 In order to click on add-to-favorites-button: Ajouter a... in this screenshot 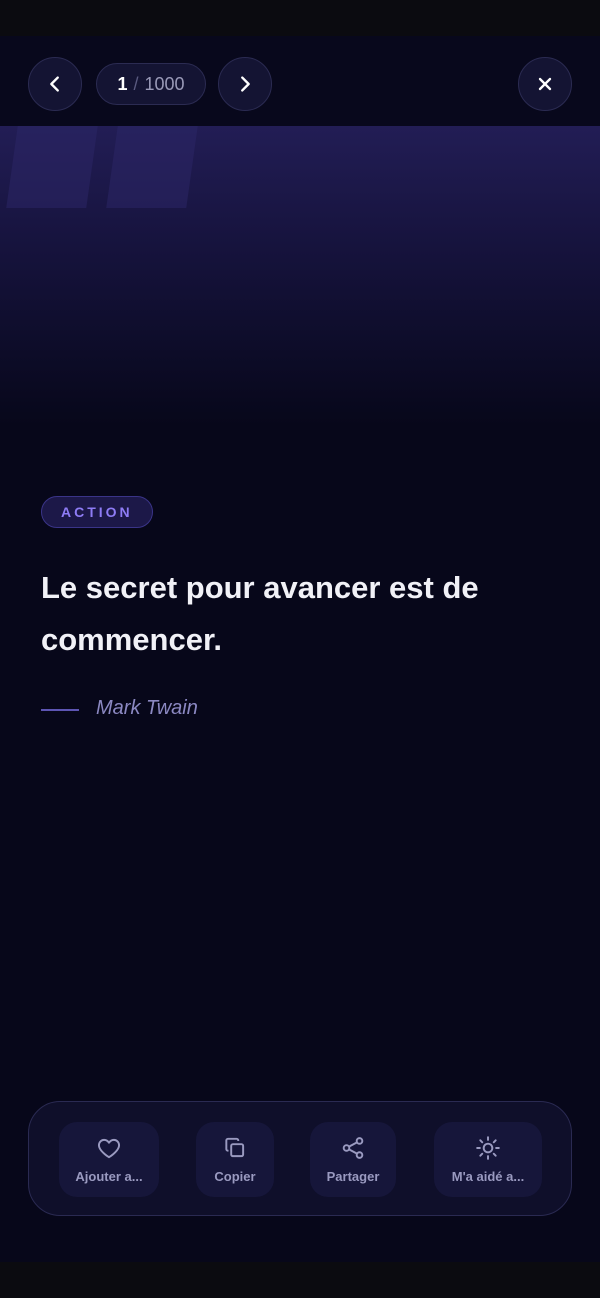, I will do `click(109, 1159)`.